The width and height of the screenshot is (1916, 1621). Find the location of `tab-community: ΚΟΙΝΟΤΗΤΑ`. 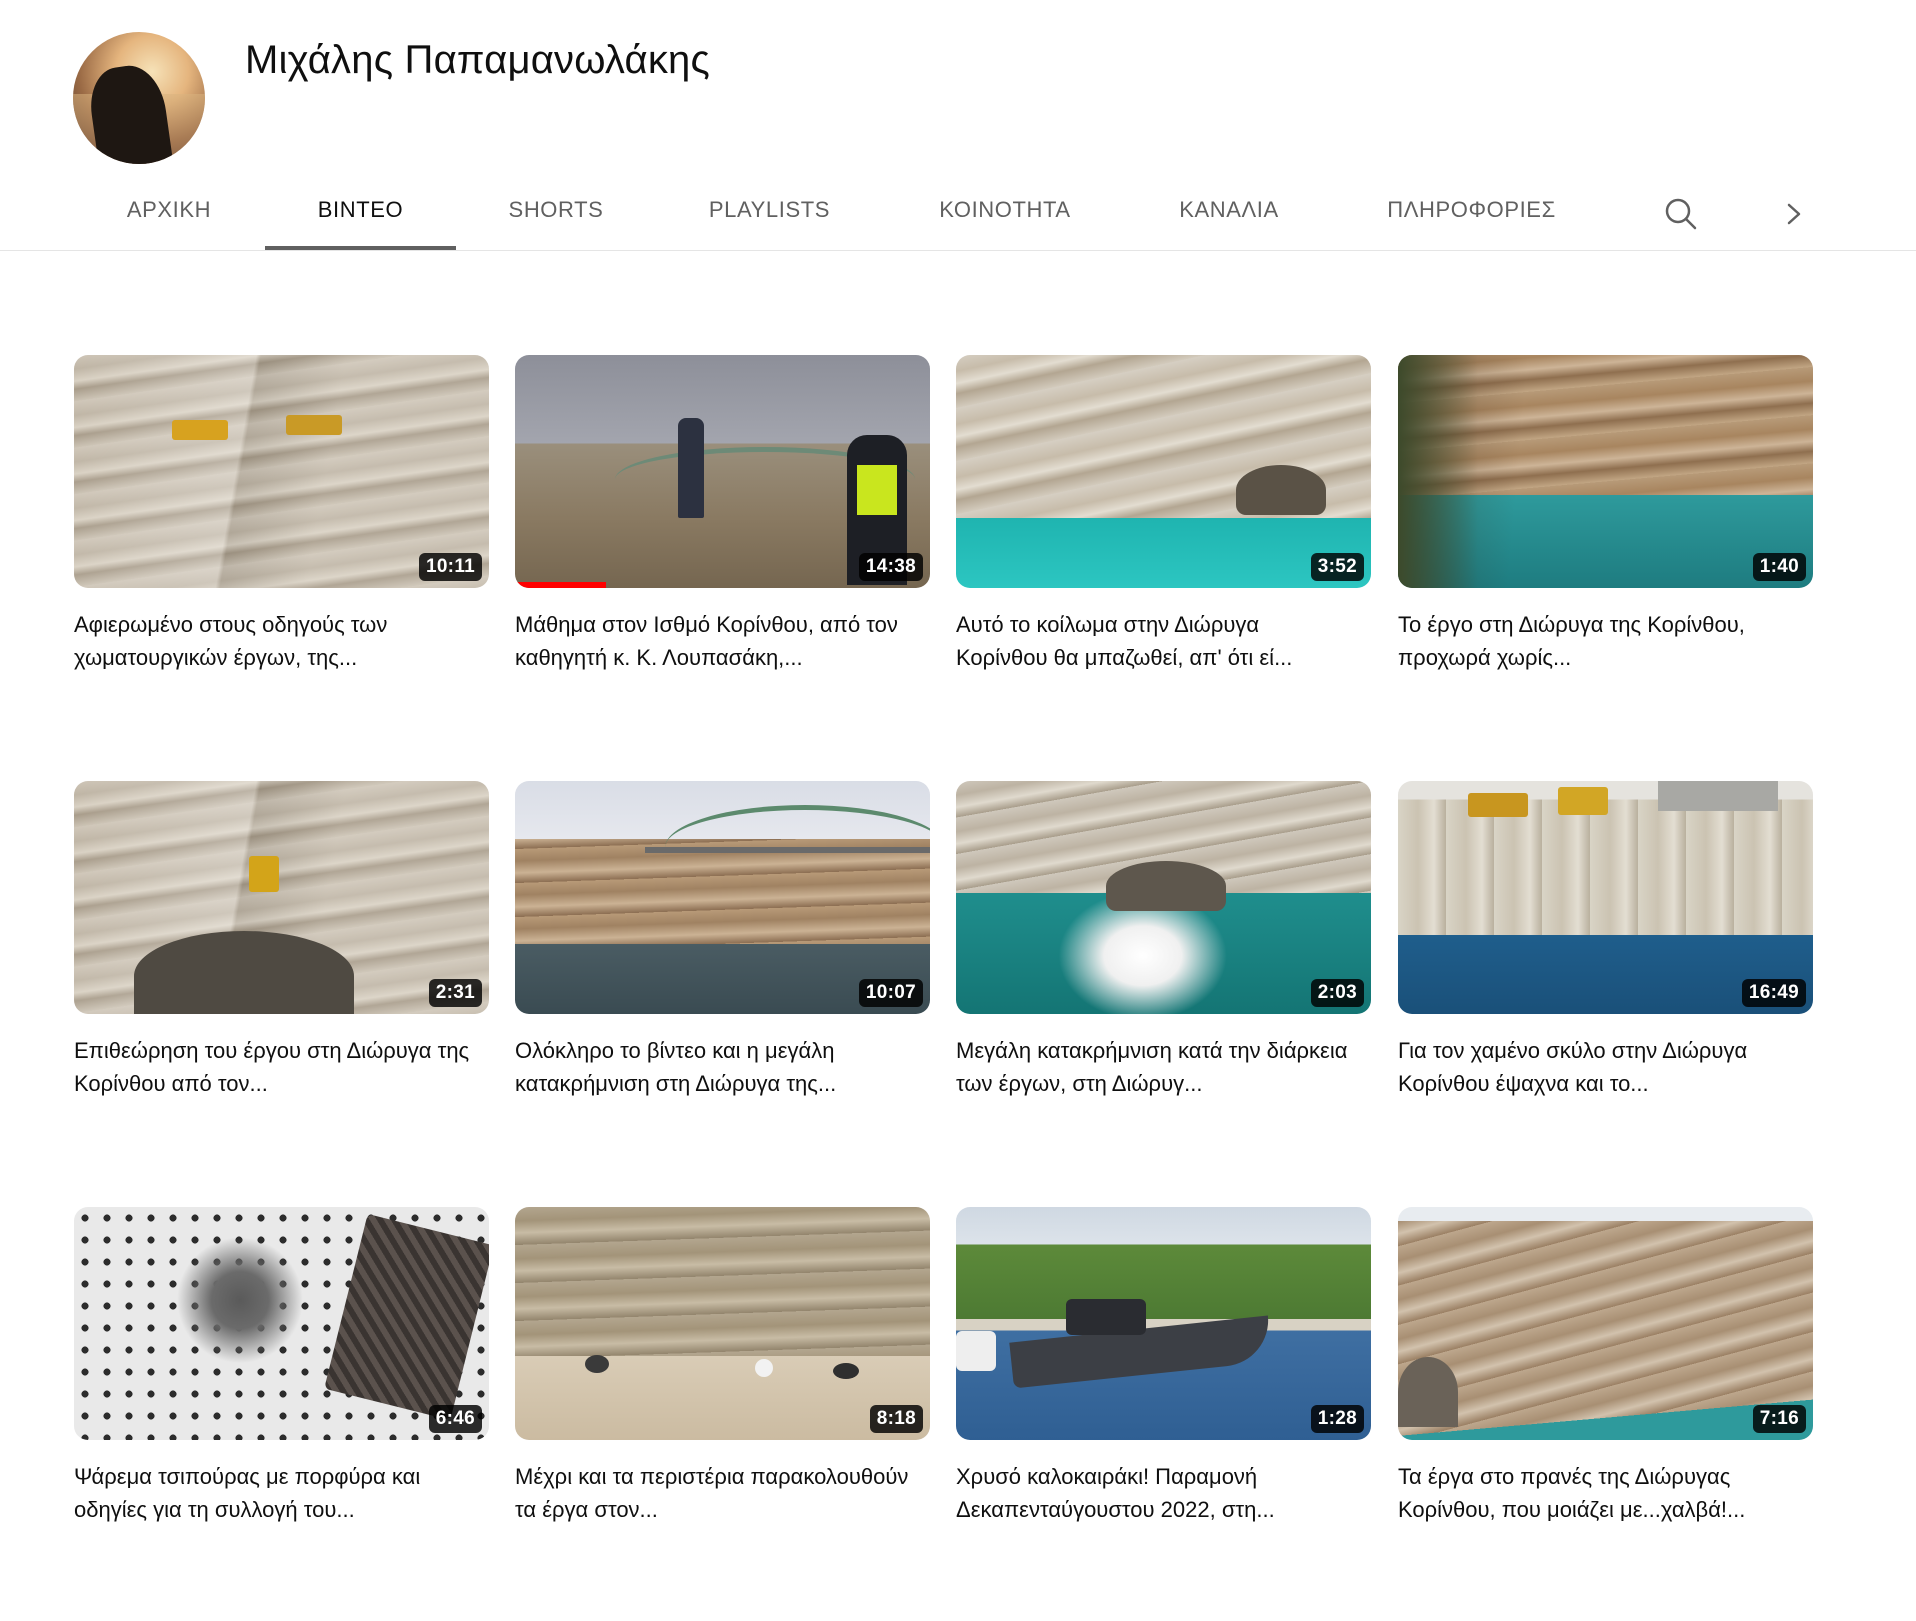

tab-community: ΚΟΙΝΟΤΗΤΑ is located at coordinates (1005, 214).